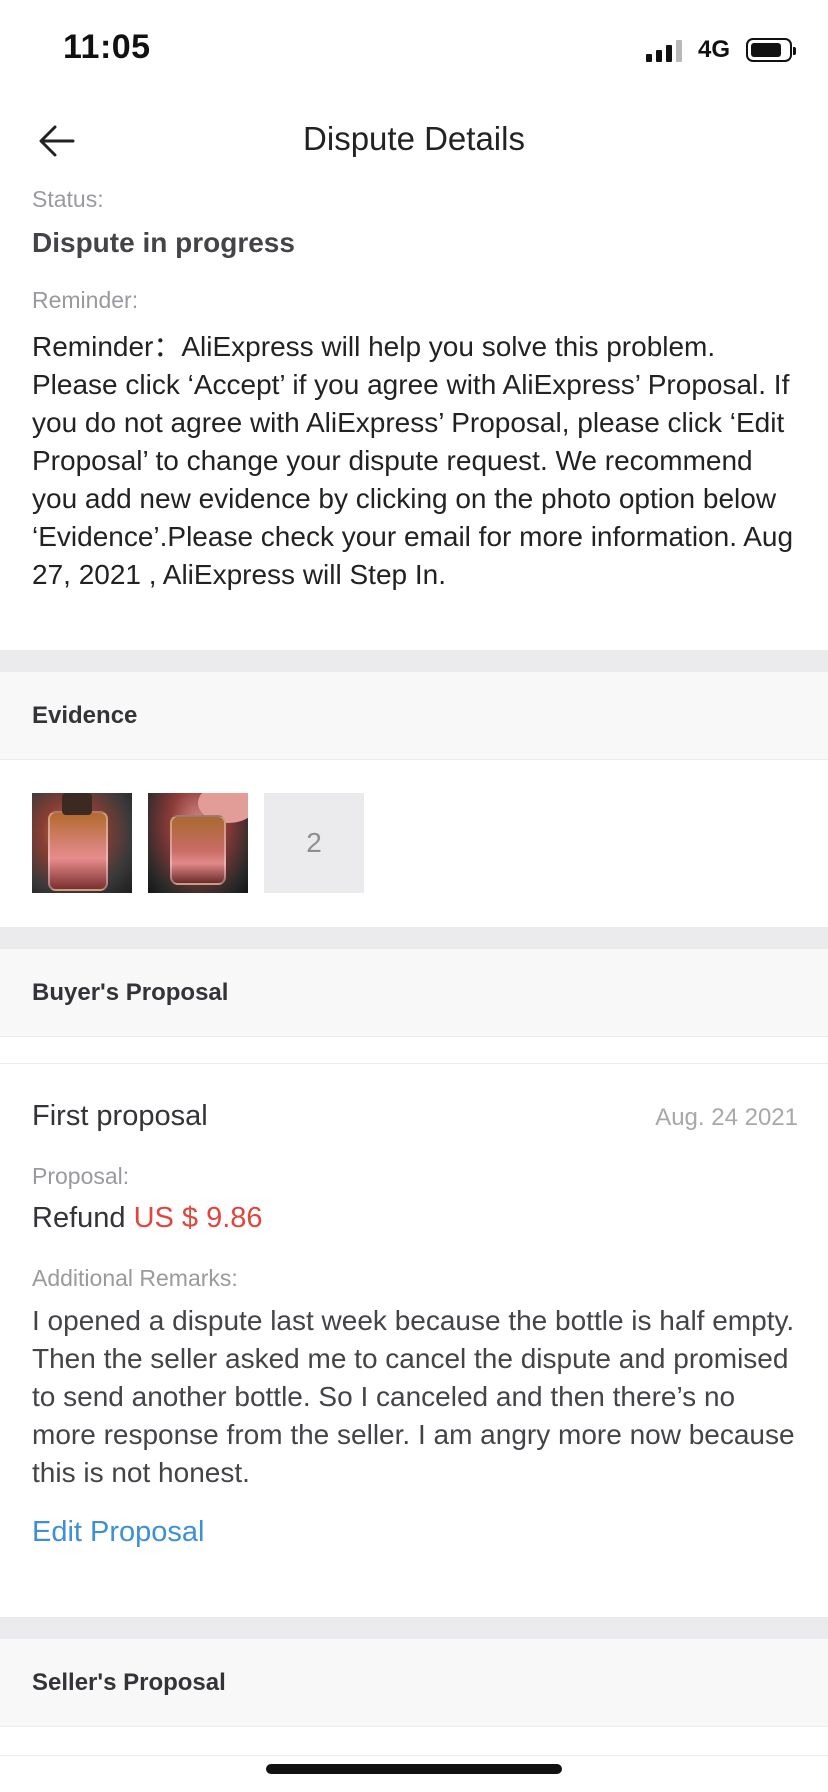 The image size is (828, 1792). I want to click on status-value: Dispute in progress, so click(163, 242).